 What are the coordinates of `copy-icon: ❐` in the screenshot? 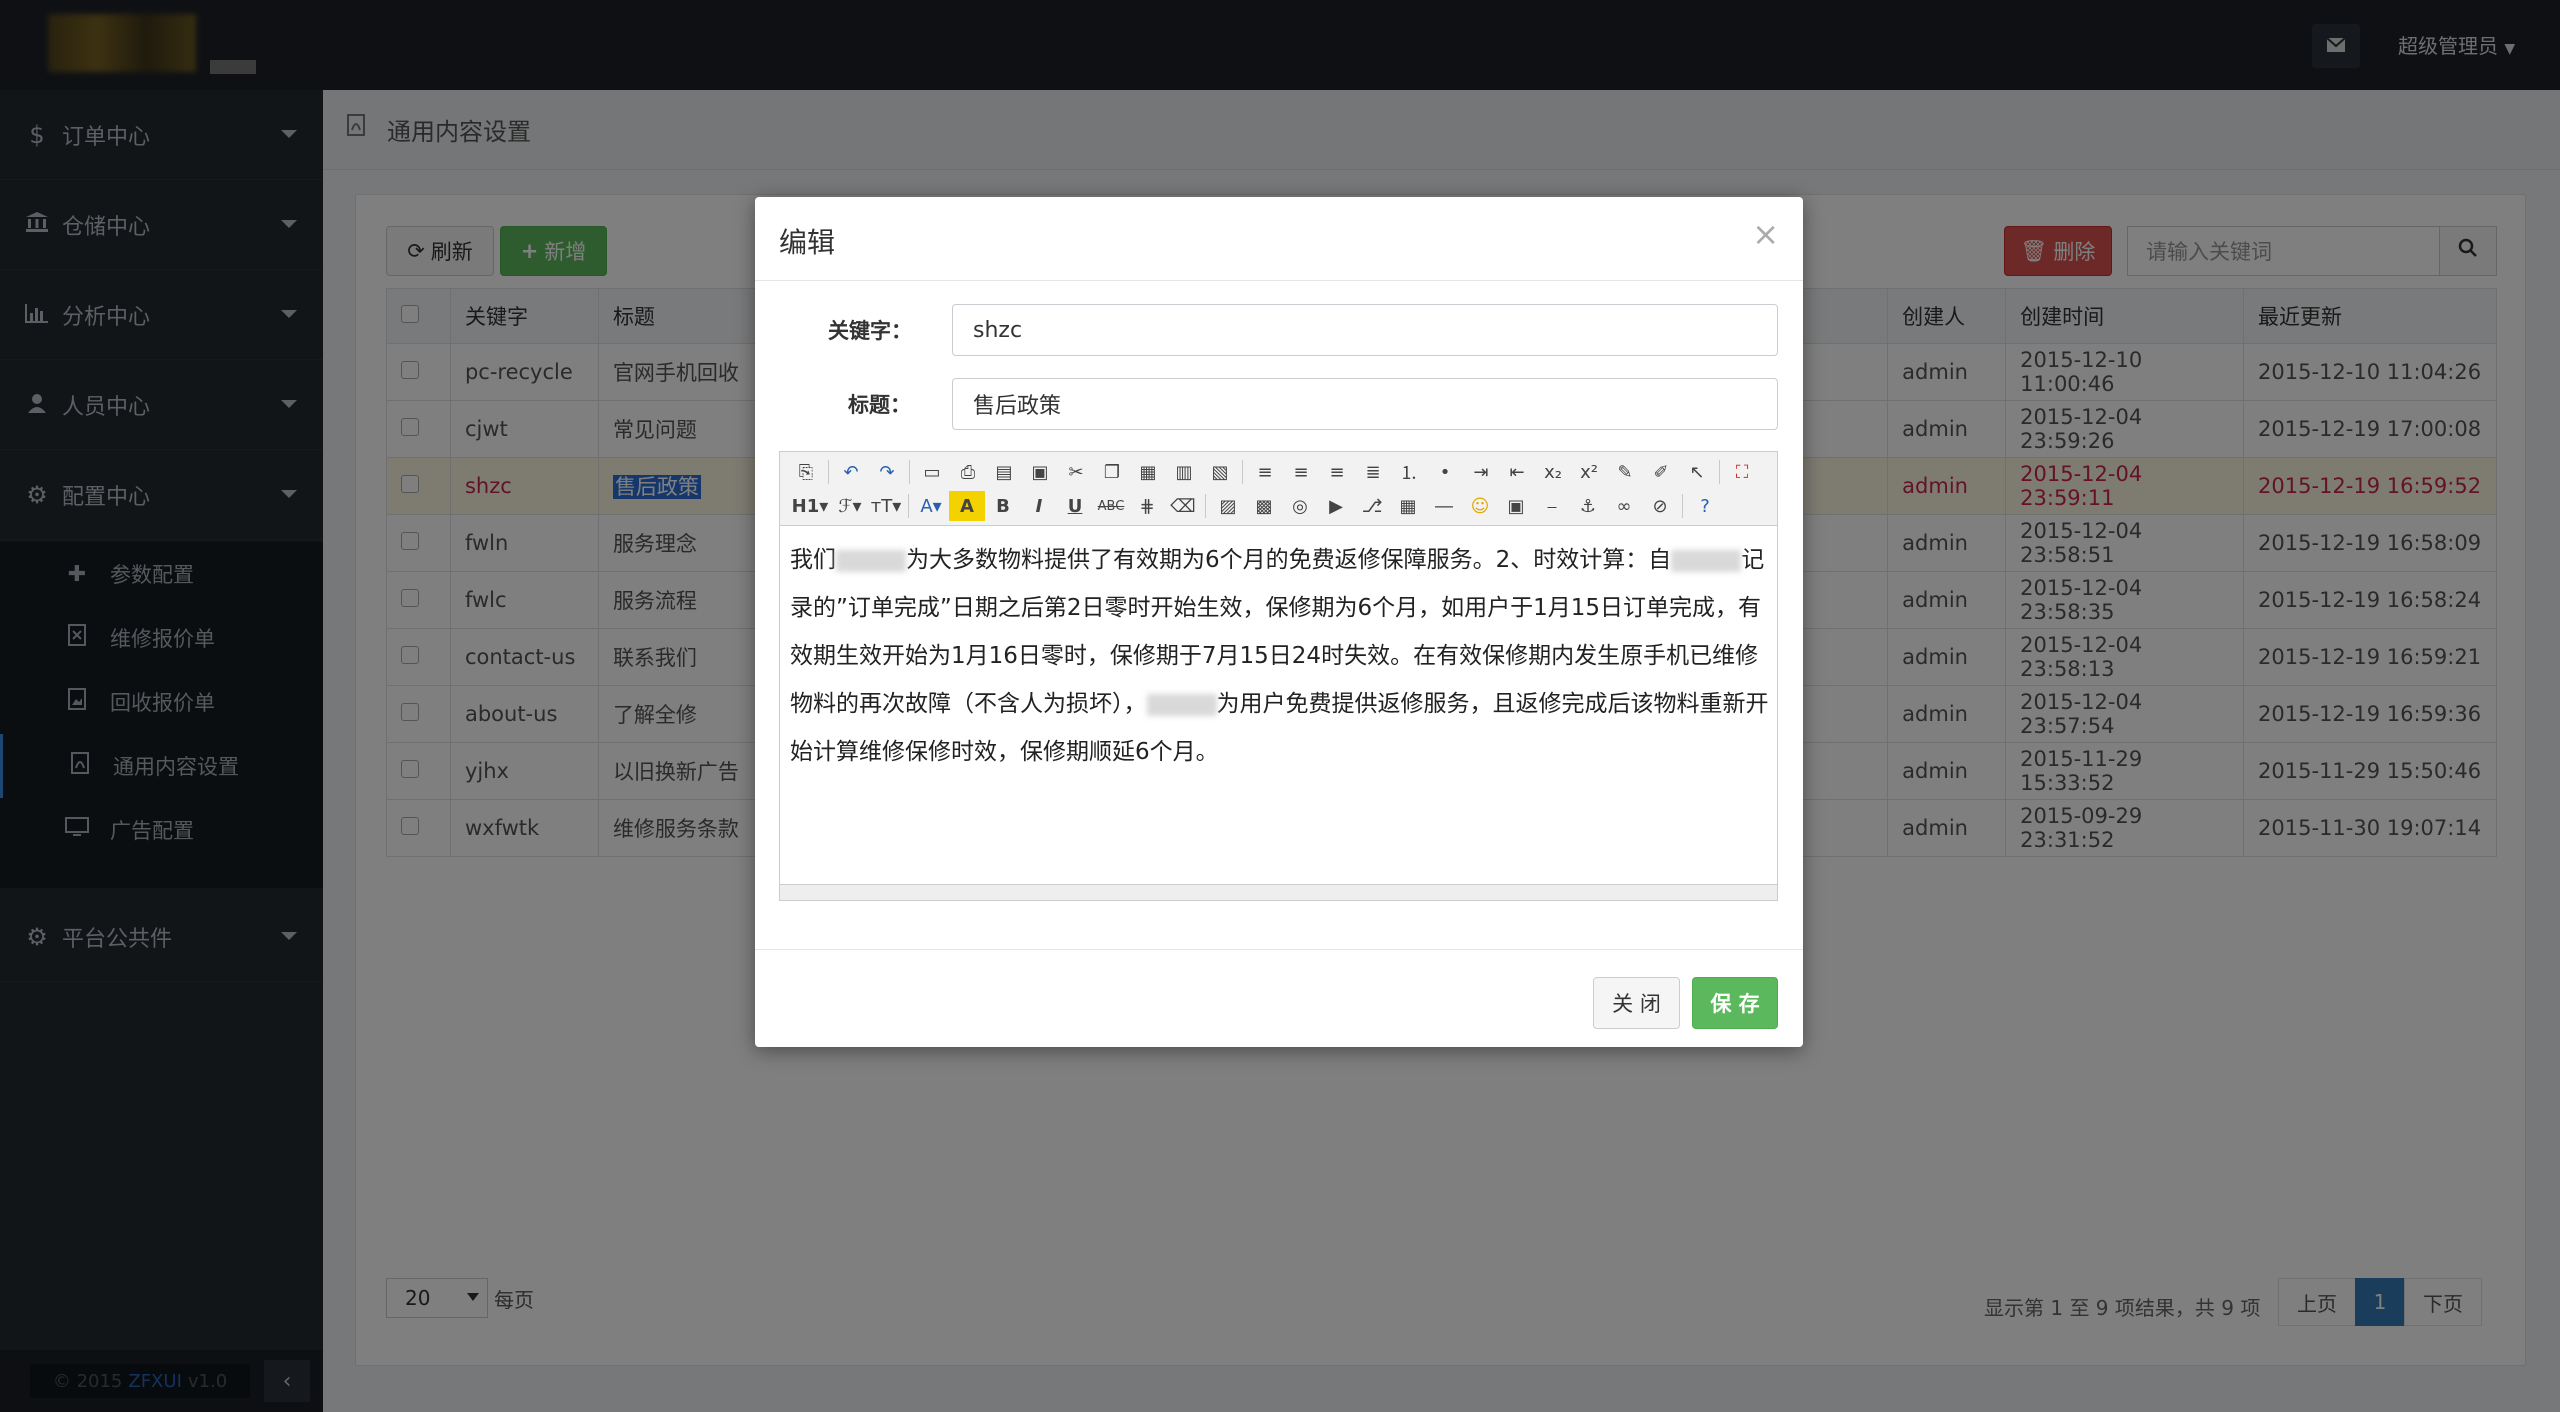 It's located at (1112, 472).